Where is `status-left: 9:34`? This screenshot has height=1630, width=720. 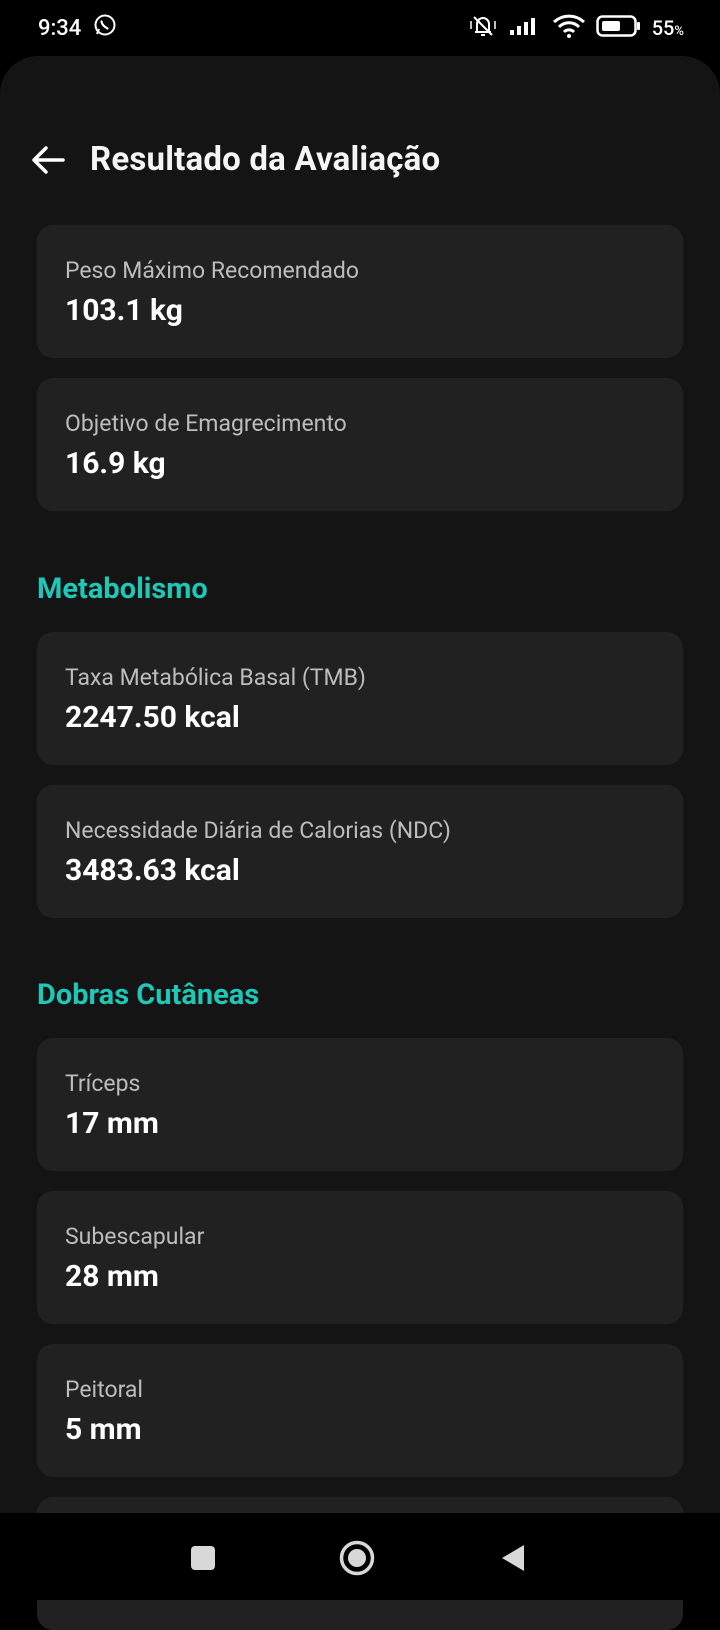 status-left: 9:34 is located at coordinates (77, 28).